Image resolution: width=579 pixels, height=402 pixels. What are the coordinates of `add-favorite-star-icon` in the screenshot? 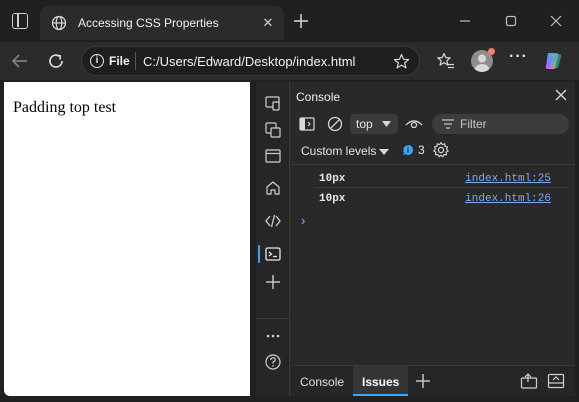 It's located at (401, 61).